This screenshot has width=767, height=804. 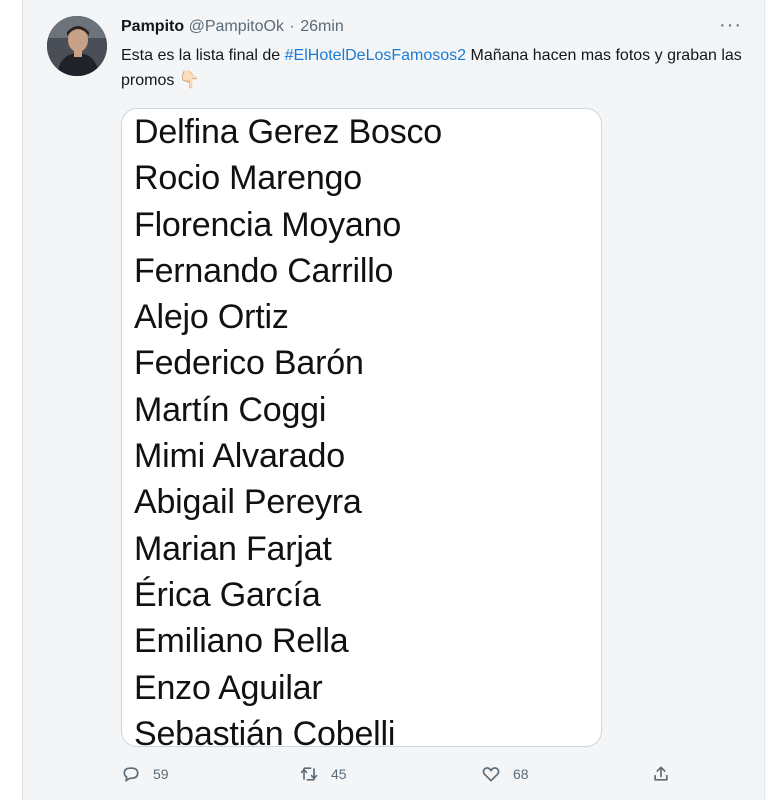 What do you see at coordinates (288, 132) in the screenshot?
I see `list-item: Delfina Gerez Bosco` at bounding box center [288, 132].